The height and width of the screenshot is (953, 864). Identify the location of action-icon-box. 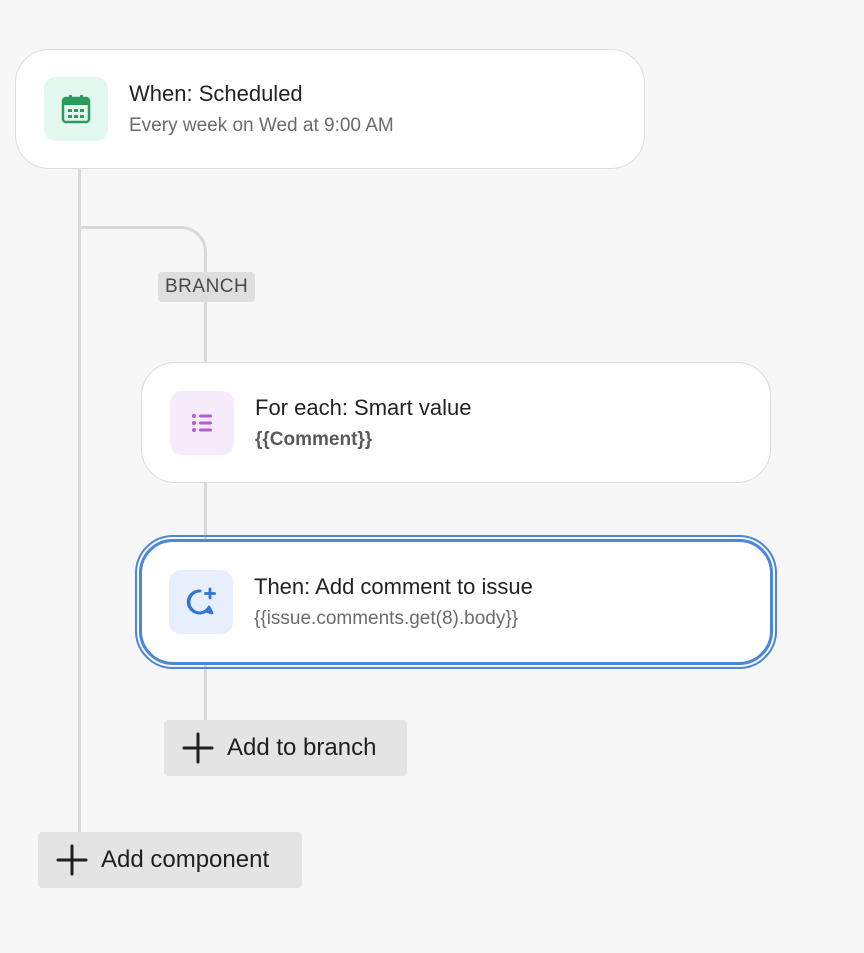
(201, 602).